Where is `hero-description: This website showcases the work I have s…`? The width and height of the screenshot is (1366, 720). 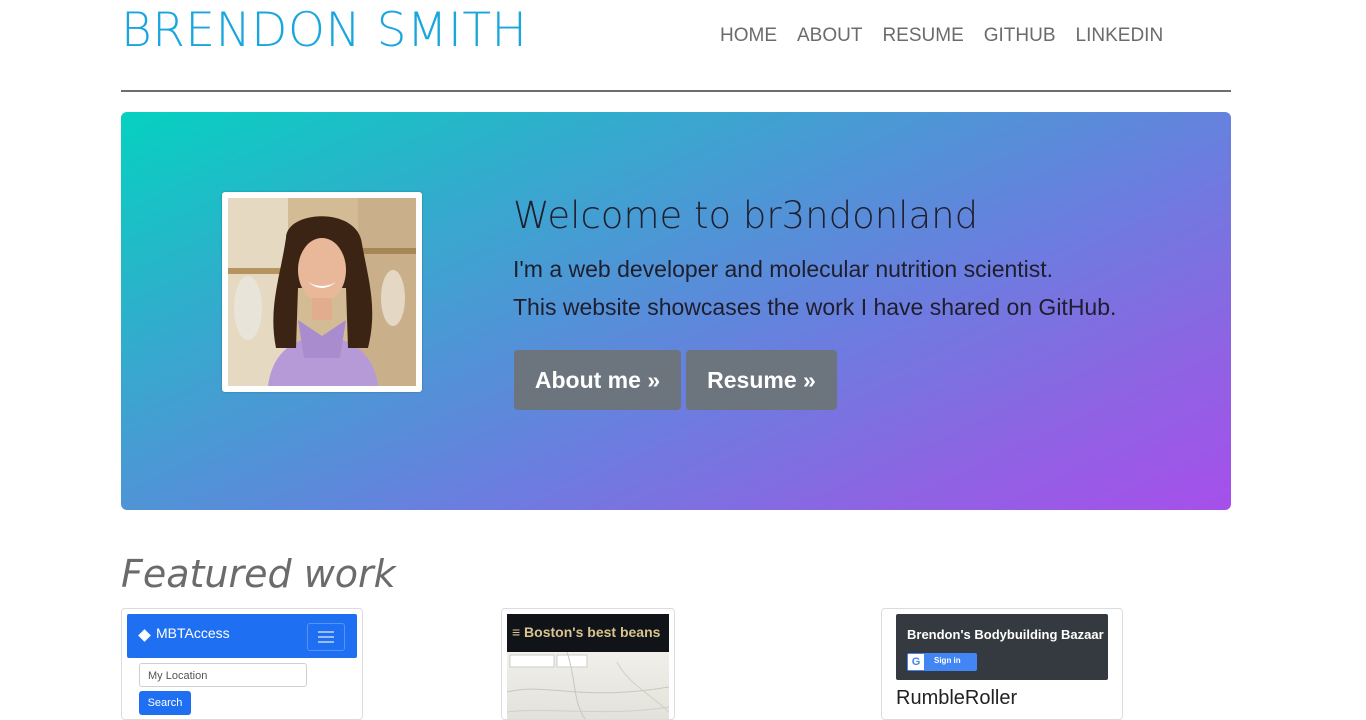
hero-description: This website showcases the work I have s… is located at coordinates (815, 307).